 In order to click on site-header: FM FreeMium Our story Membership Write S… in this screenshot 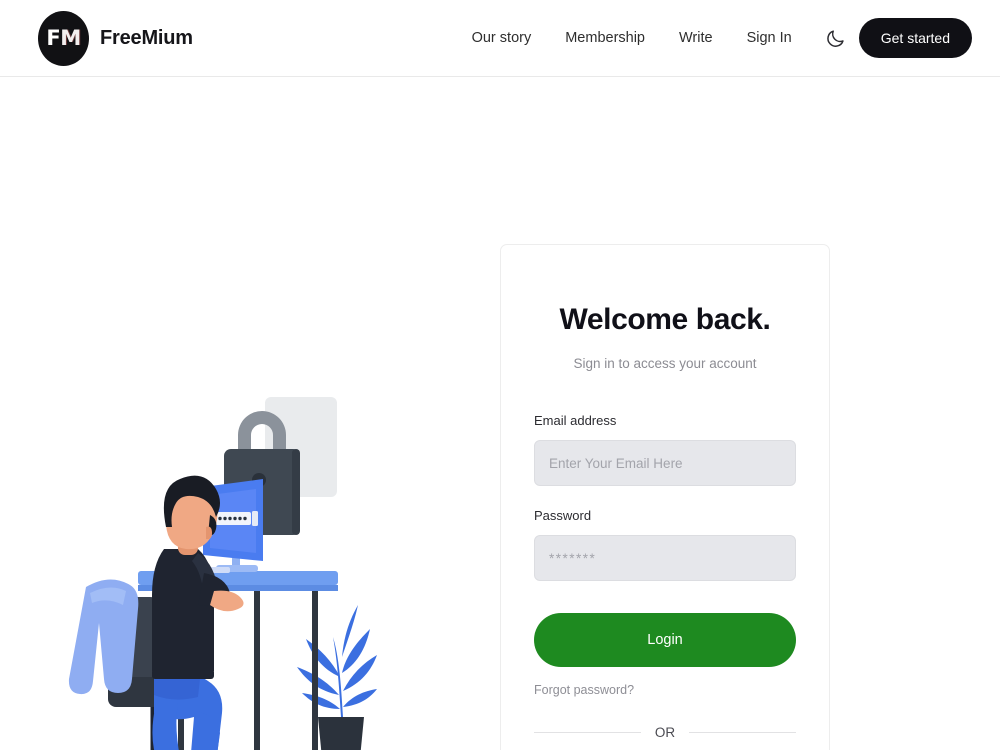, I will do `click(500, 38)`.